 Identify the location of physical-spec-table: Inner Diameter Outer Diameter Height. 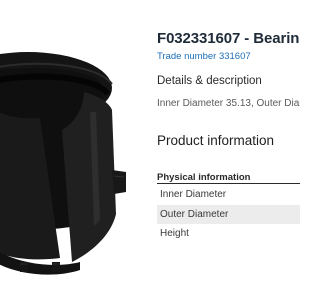
(228, 214).